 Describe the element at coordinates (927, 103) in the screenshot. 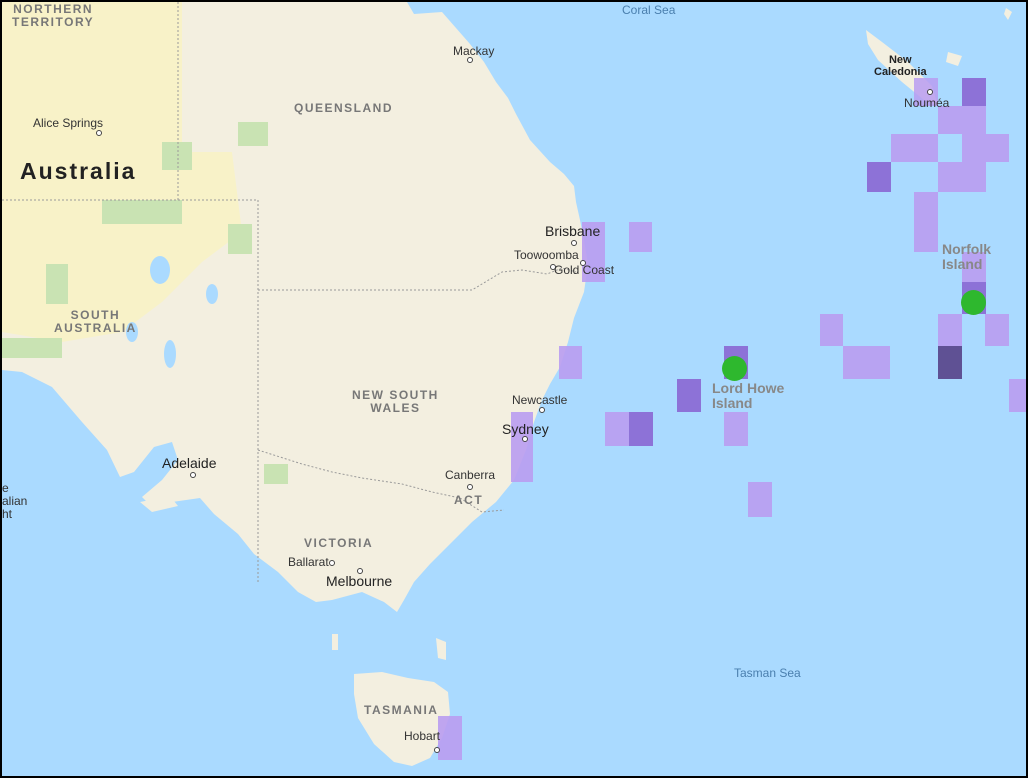

I see `noumea-label: Nouméa` at that location.